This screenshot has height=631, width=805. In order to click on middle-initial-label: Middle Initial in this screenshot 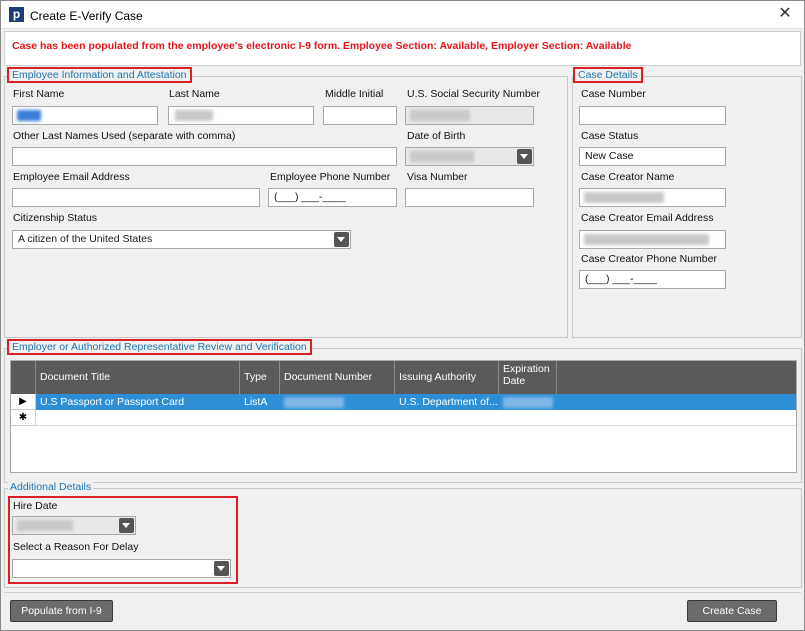, I will do `click(354, 94)`.